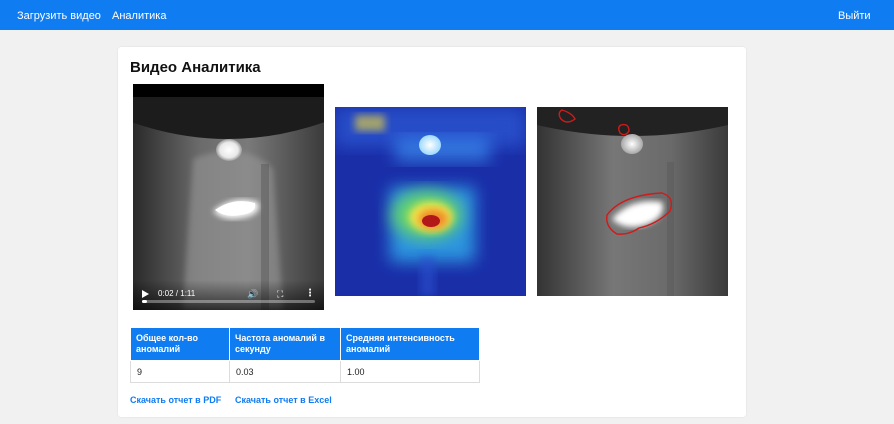 This screenshot has height=424, width=894. I want to click on nav-analytics: Аналитика, so click(139, 16).